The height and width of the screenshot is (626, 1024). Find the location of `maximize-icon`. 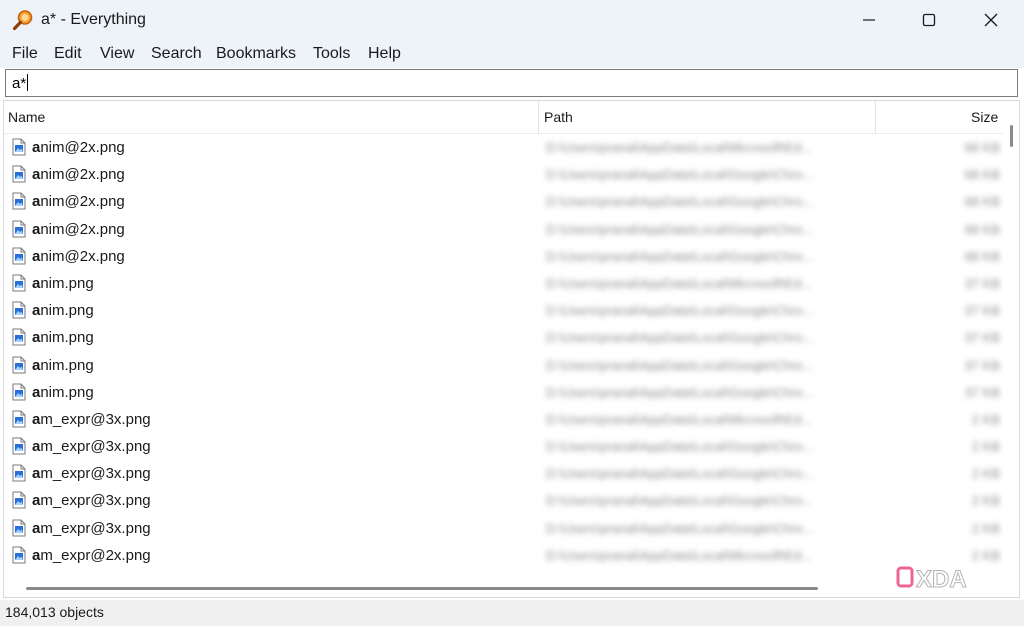

maximize-icon is located at coordinates (929, 20).